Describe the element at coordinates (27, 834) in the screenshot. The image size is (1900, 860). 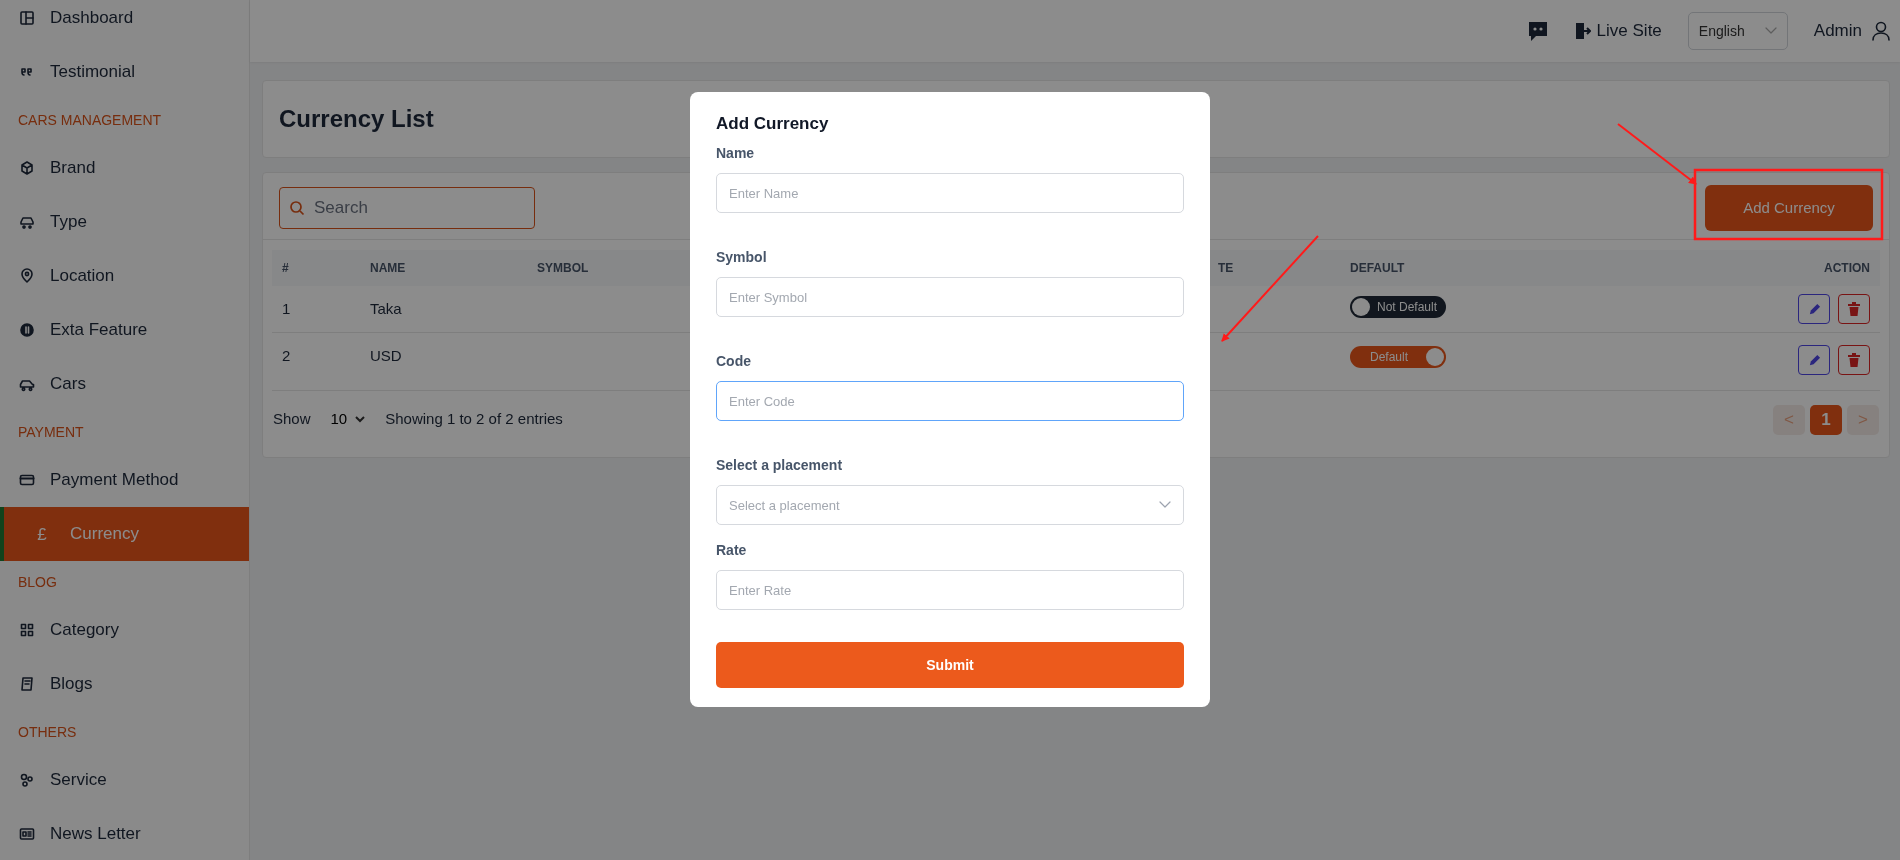
I see `newspaper-icon` at that location.